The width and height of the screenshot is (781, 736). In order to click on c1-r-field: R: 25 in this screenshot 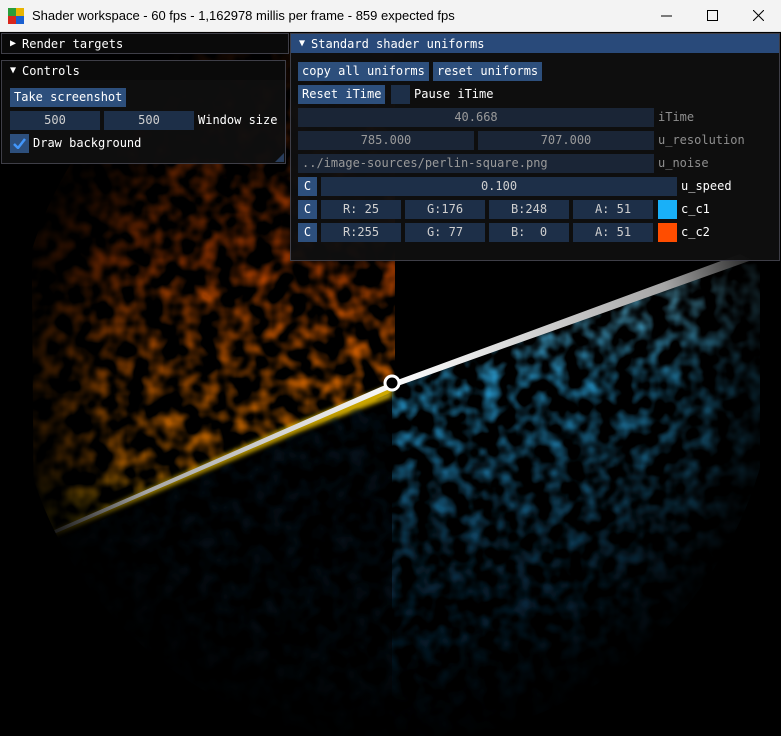, I will do `click(361, 209)`.